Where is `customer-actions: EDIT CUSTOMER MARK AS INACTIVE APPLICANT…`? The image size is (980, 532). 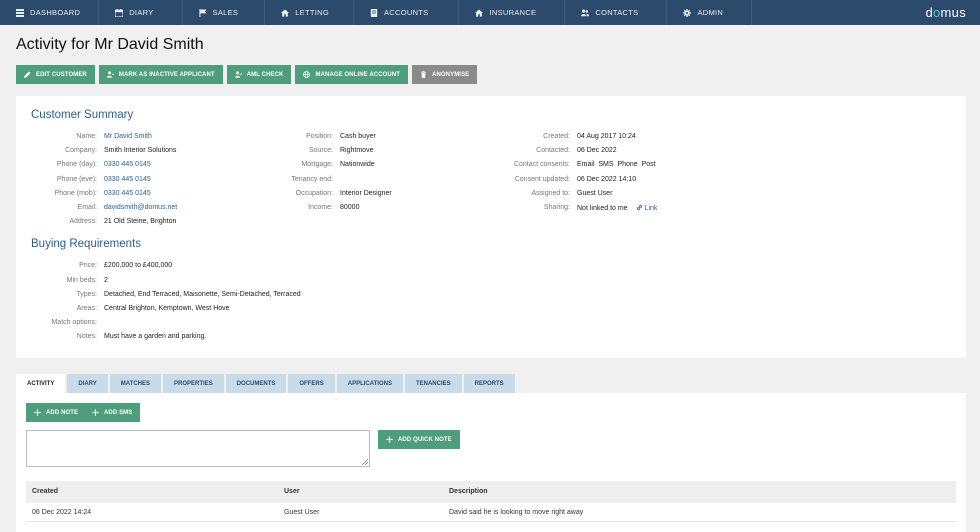 customer-actions: EDIT CUSTOMER MARK AS INACTIVE APPLICANT… is located at coordinates (247, 74).